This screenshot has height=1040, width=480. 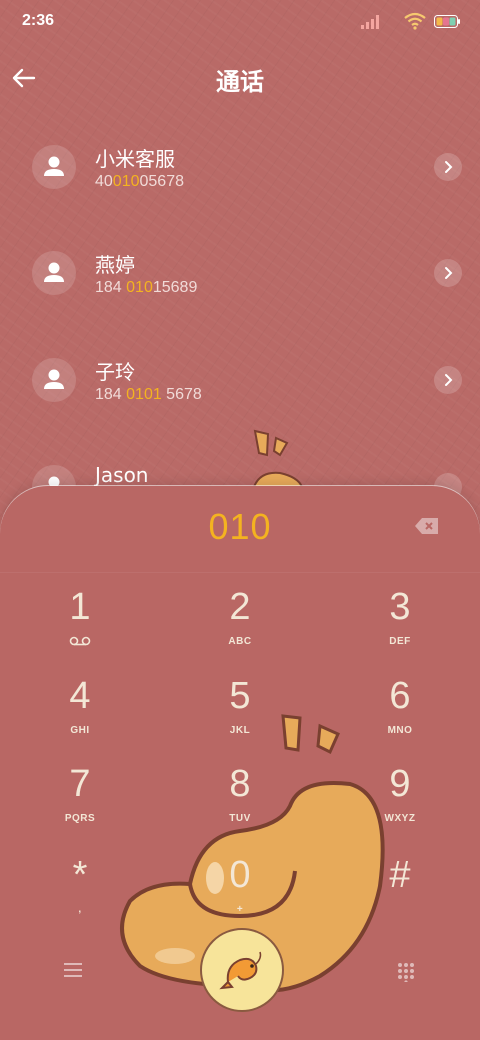 I want to click on key-4: 4 GHI, so click(x=80, y=717).